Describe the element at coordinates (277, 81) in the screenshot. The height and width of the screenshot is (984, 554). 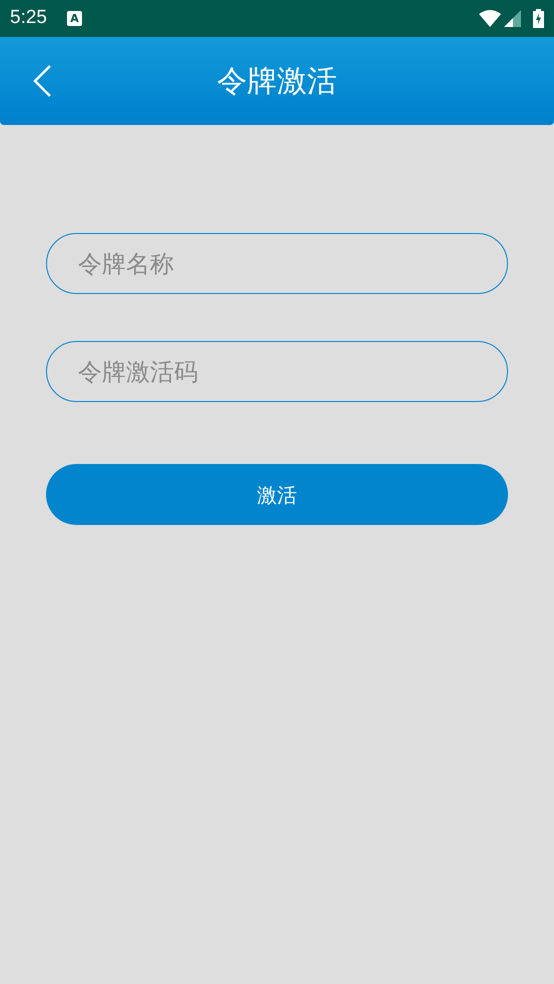
I see `page-title: 令牌激活` at that location.